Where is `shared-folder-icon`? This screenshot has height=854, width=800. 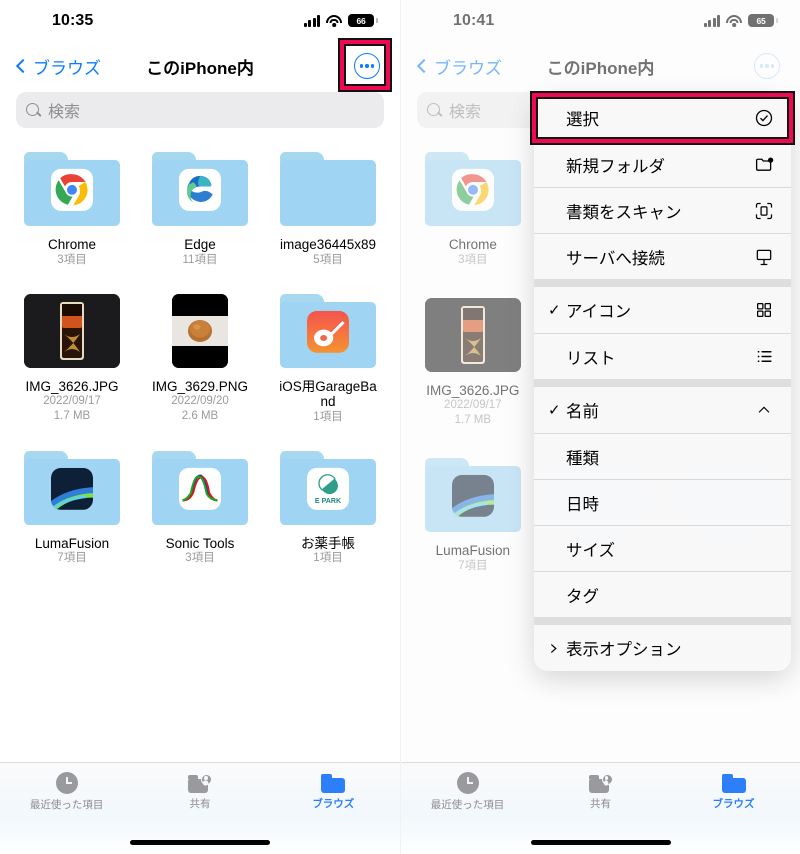
shared-folder-icon is located at coordinates (600, 783).